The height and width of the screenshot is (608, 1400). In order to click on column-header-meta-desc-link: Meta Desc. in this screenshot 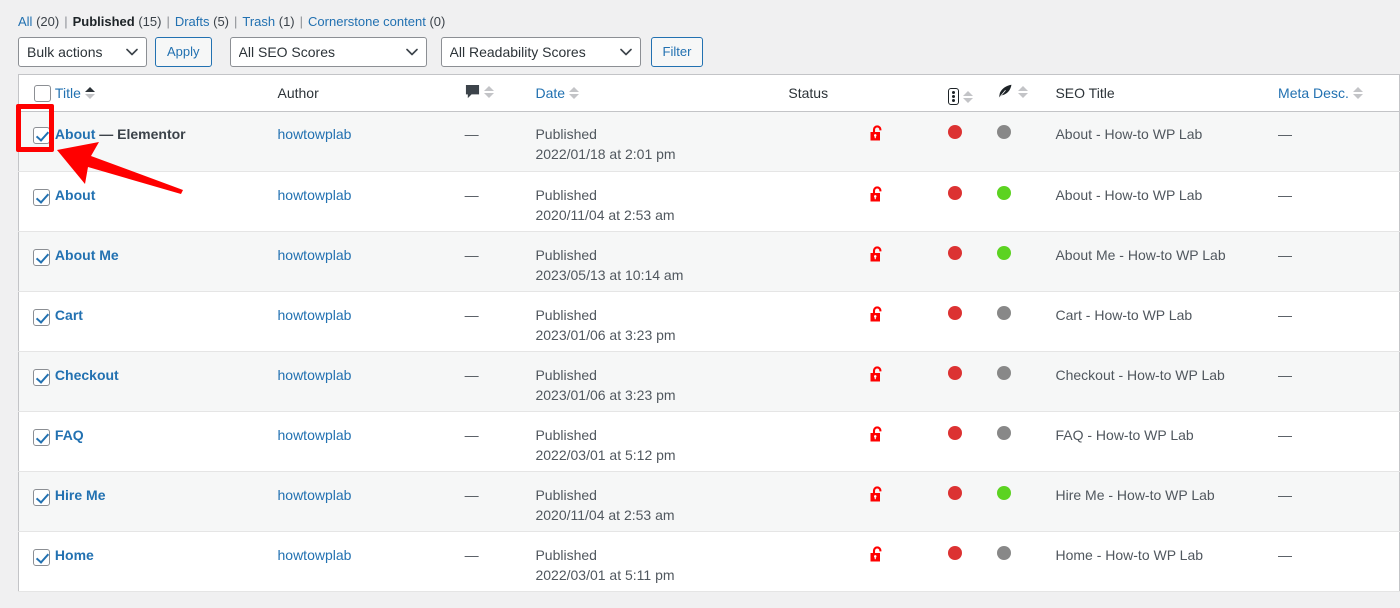, I will do `click(1313, 93)`.